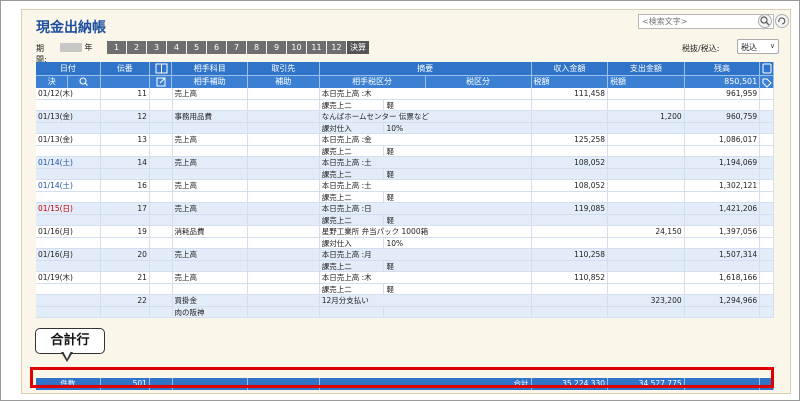 Image resolution: width=800 pixels, height=401 pixels. Describe the element at coordinates (71, 28) in the screenshot. I see `page-title: 現金出納帳` at that location.